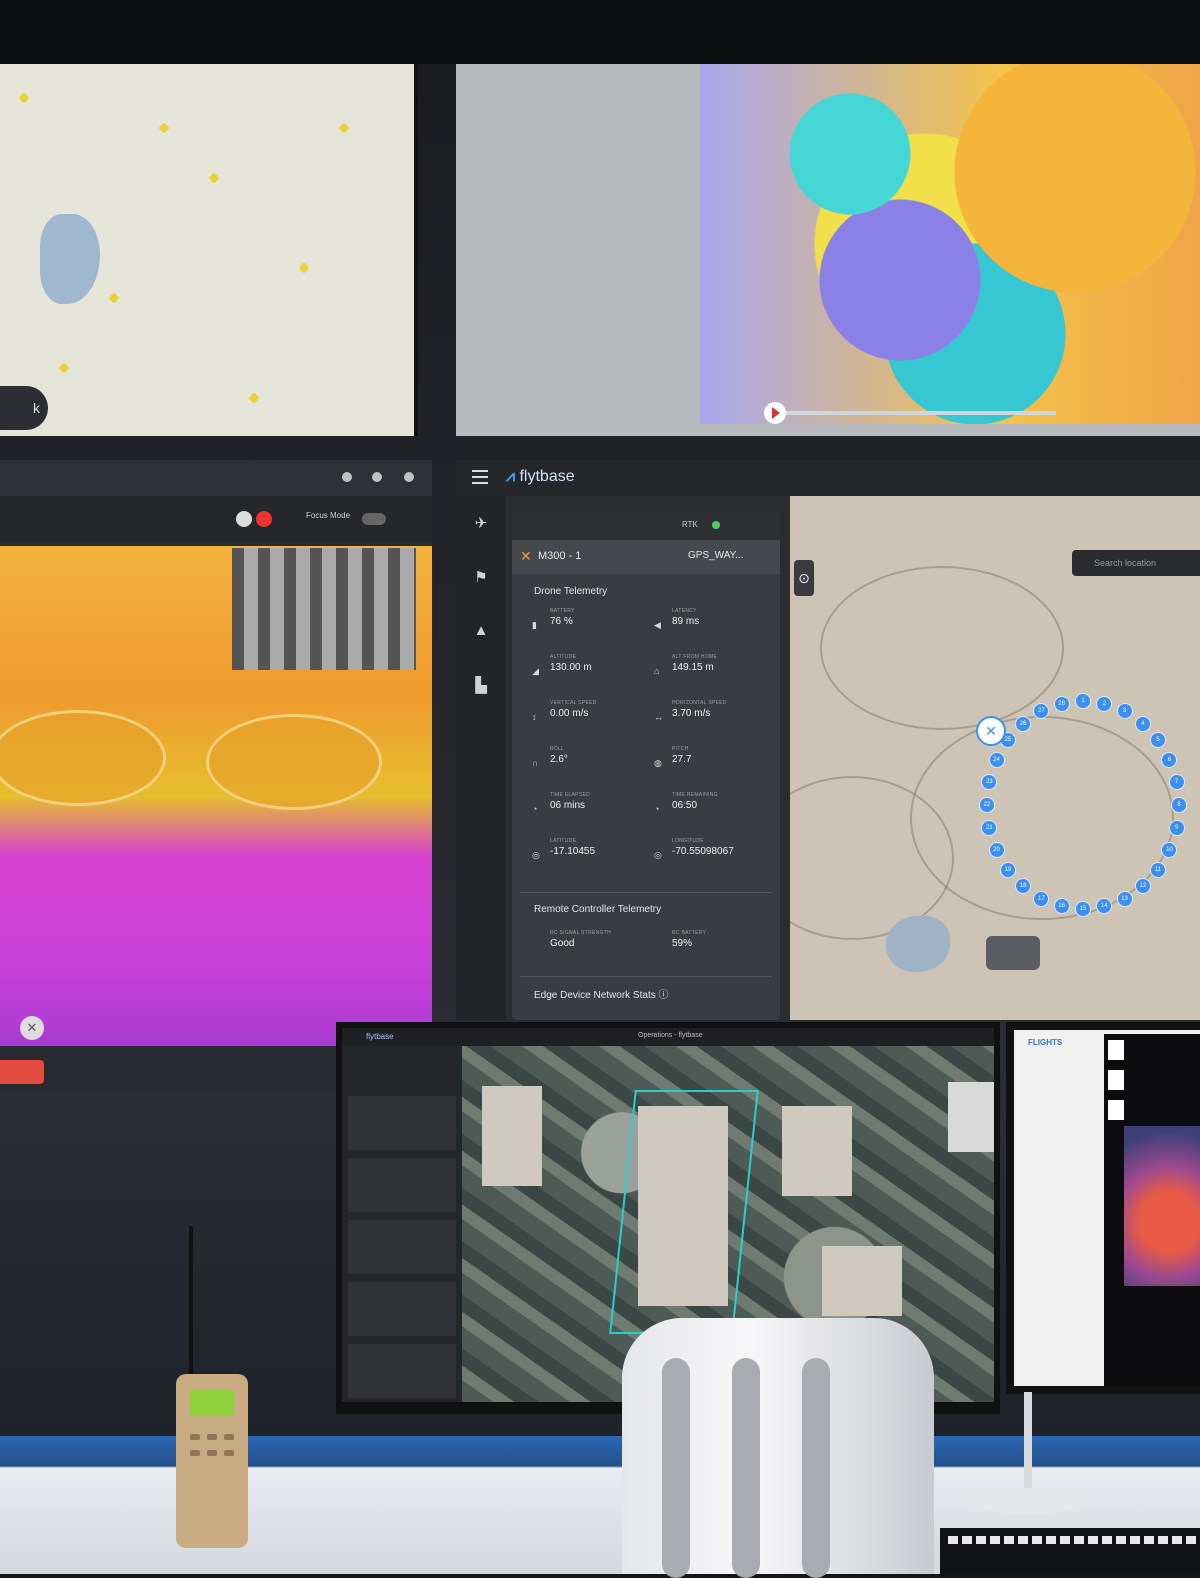 Image resolution: width=1200 pixels, height=1578 pixels. Describe the element at coordinates (264, 519) in the screenshot. I see `record-button` at that location.